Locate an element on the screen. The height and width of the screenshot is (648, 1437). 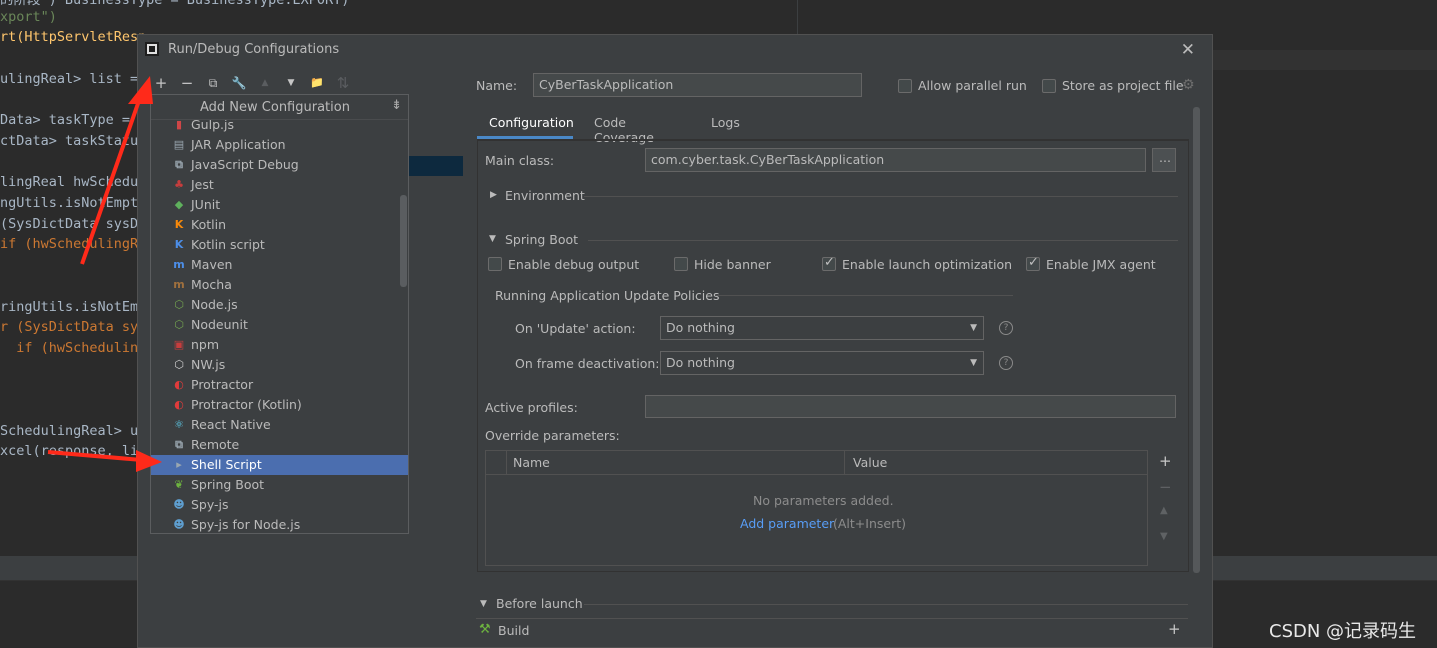
config-type-label: NW.js is located at coordinates (208, 364).